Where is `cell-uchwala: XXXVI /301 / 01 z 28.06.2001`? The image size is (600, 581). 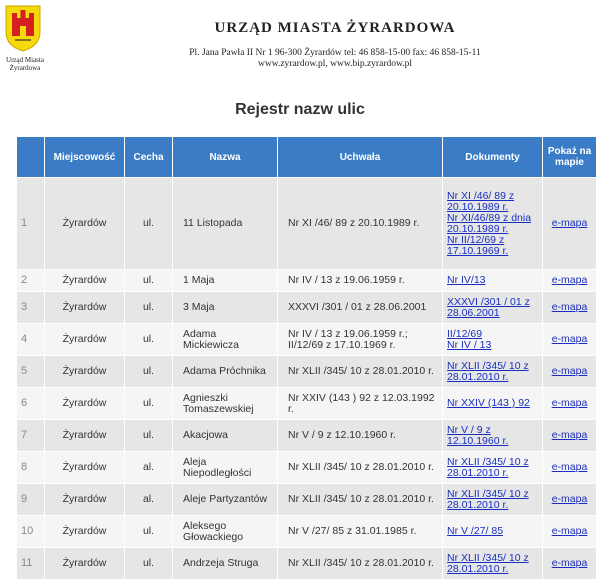
cell-uchwala: XXXVI /301 / 01 z 28.06.2001 is located at coordinates (360, 307).